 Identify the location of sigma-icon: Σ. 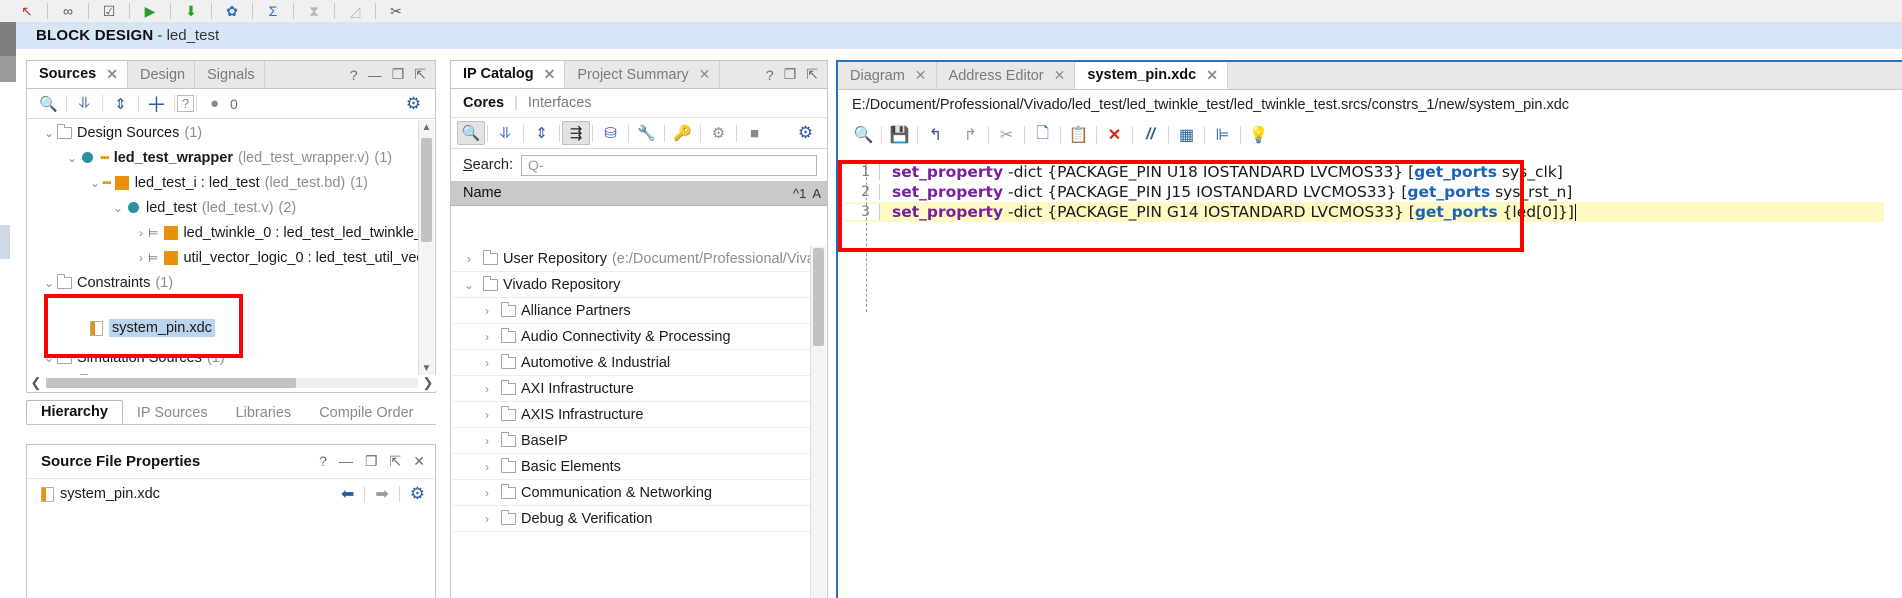
(273, 11).